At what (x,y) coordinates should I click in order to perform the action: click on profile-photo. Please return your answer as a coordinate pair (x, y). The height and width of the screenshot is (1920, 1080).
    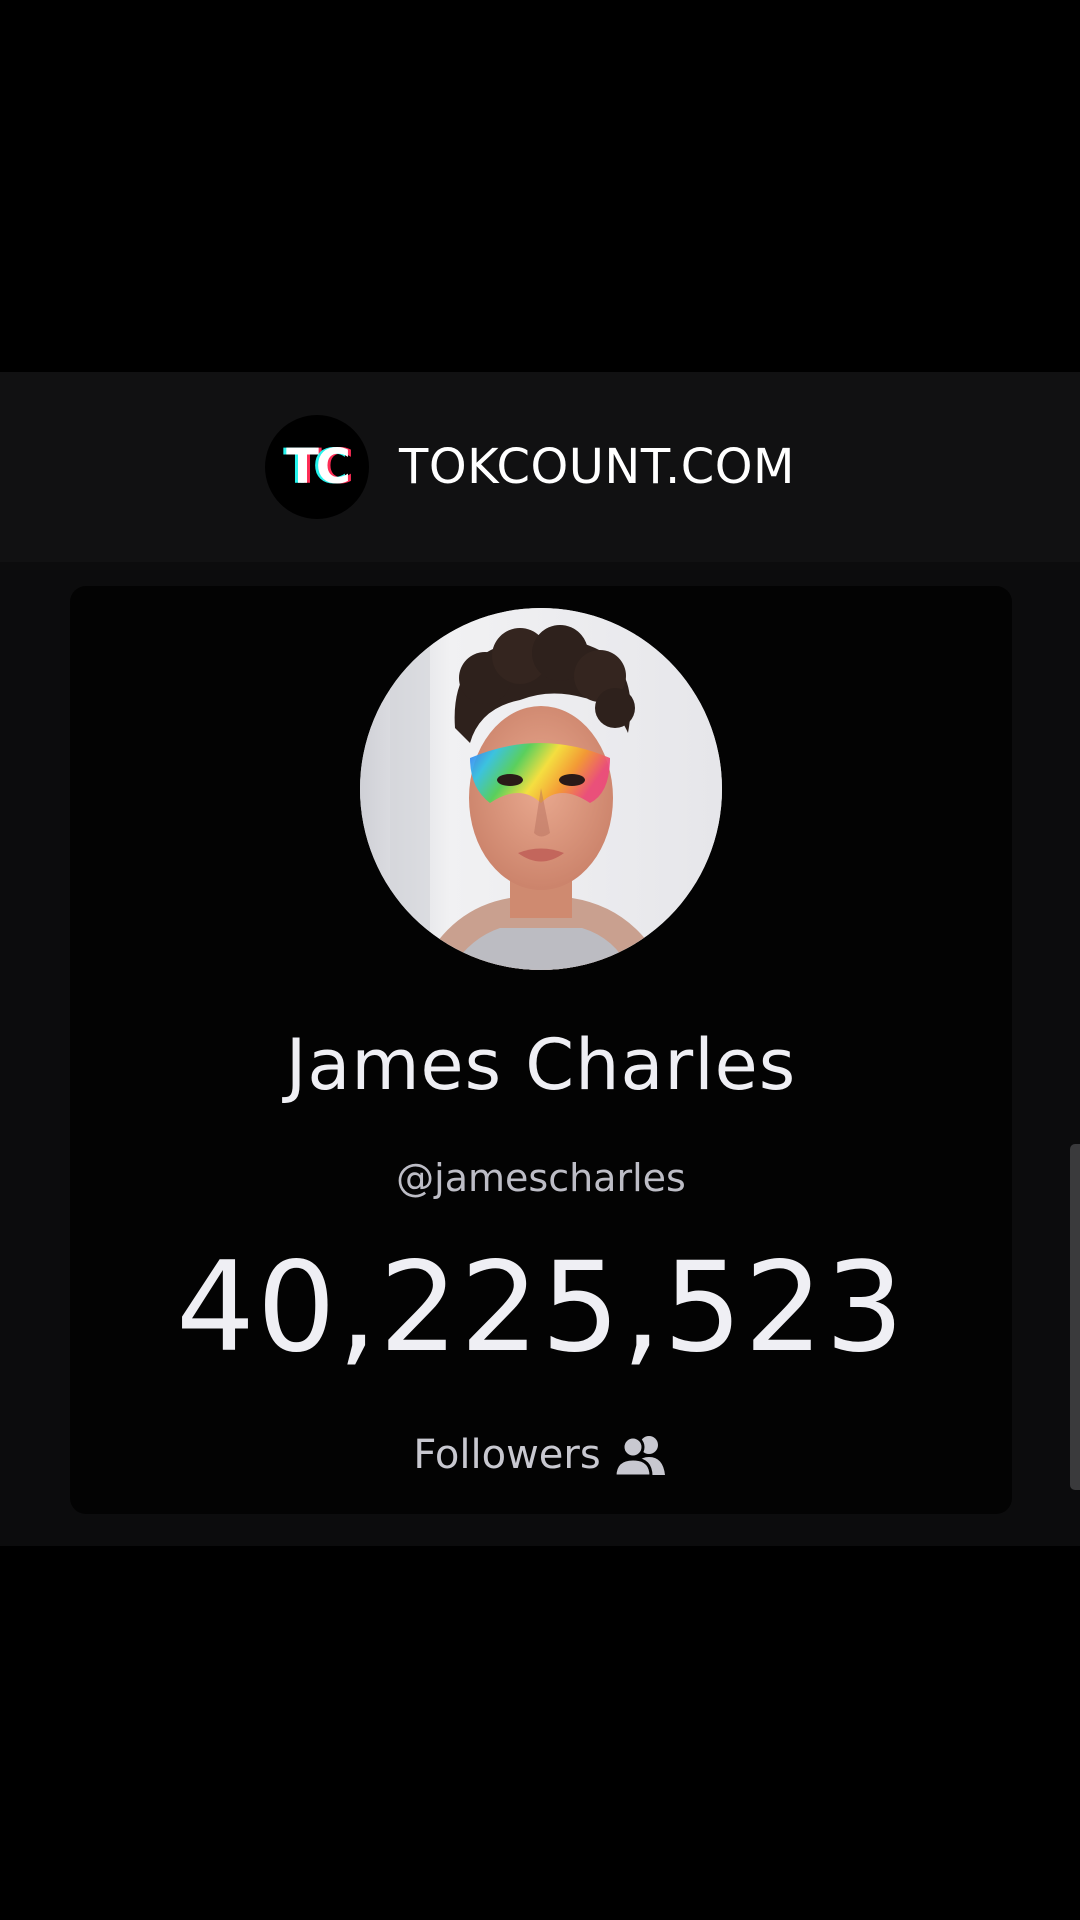
    Looking at the image, I should click on (541, 789).